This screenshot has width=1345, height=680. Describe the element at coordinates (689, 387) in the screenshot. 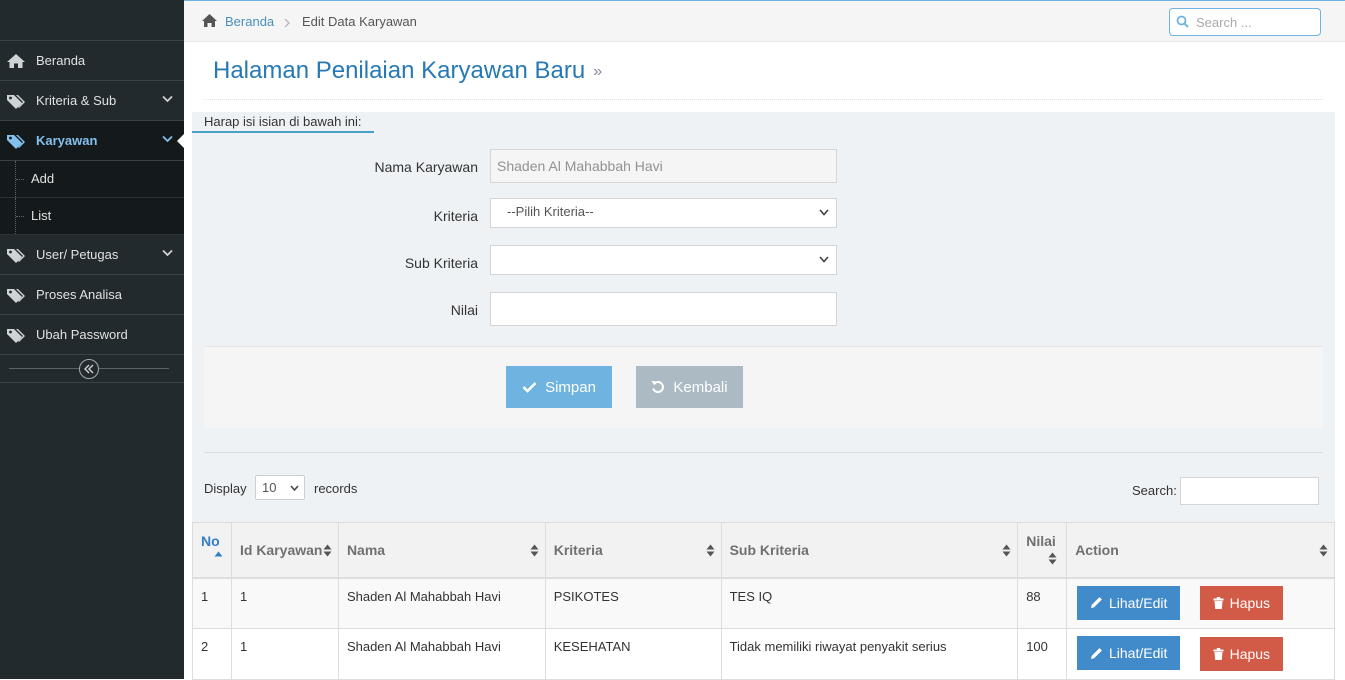

I see `back-button: Kembali` at that location.